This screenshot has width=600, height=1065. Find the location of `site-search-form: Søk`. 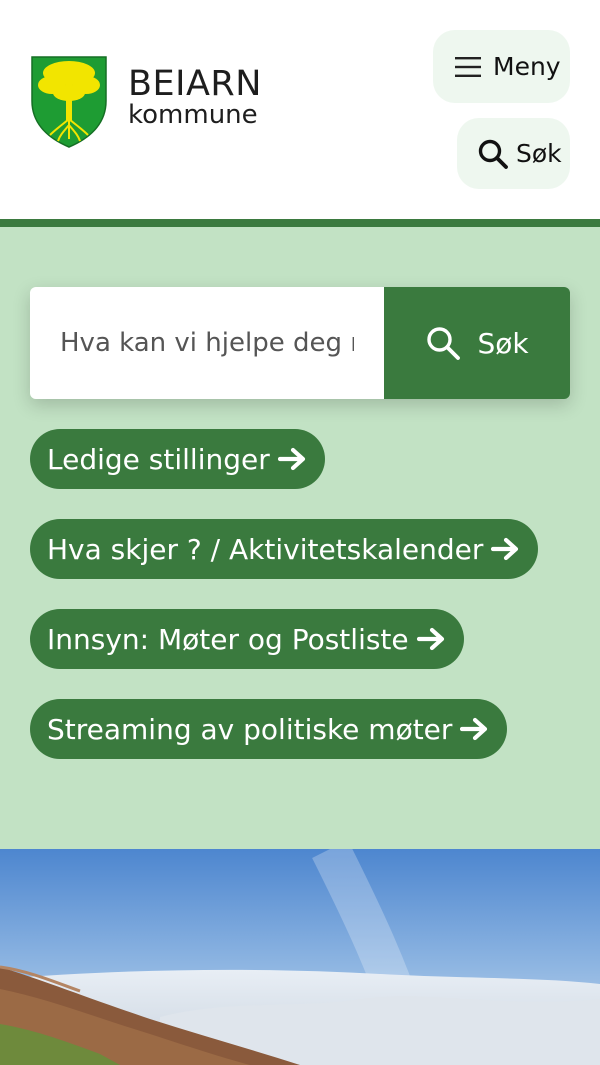

site-search-form: Søk is located at coordinates (300, 343).